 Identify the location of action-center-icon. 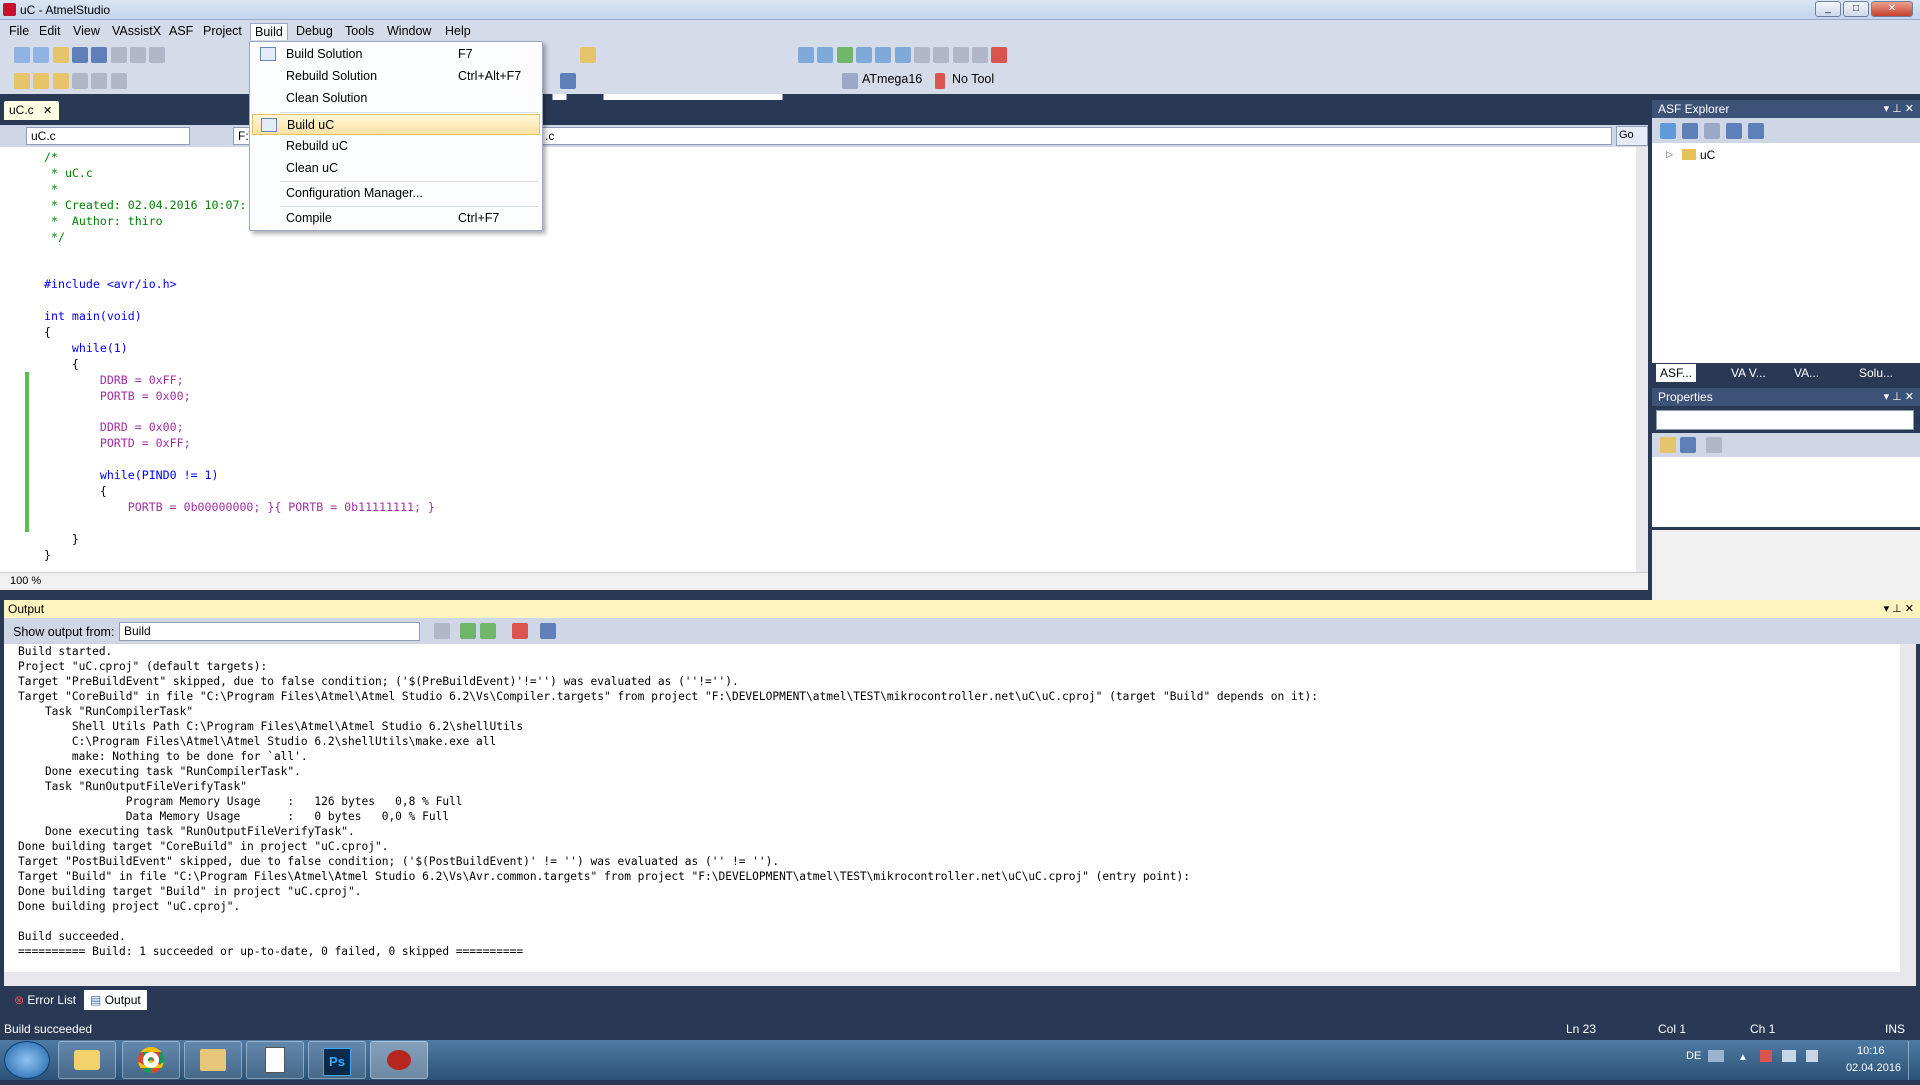
(1766, 1056).